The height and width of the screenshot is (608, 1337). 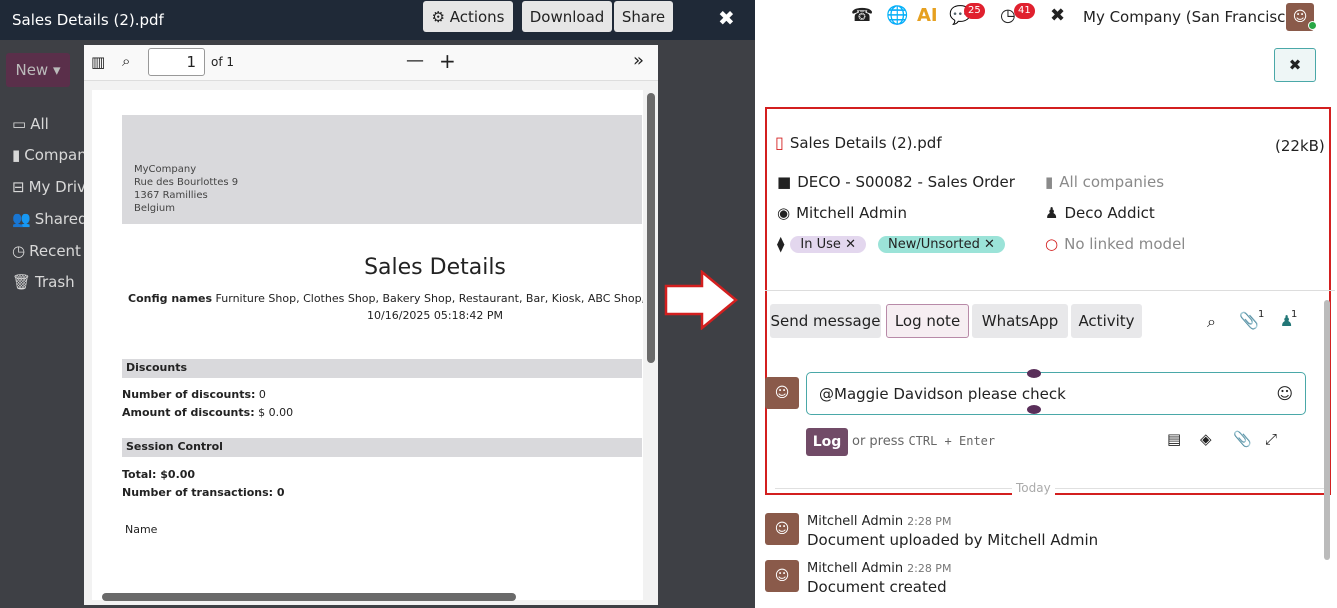 What do you see at coordinates (30, 124) in the screenshot?
I see `sidebar-item-all: ▭ All` at bounding box center [30, 124].